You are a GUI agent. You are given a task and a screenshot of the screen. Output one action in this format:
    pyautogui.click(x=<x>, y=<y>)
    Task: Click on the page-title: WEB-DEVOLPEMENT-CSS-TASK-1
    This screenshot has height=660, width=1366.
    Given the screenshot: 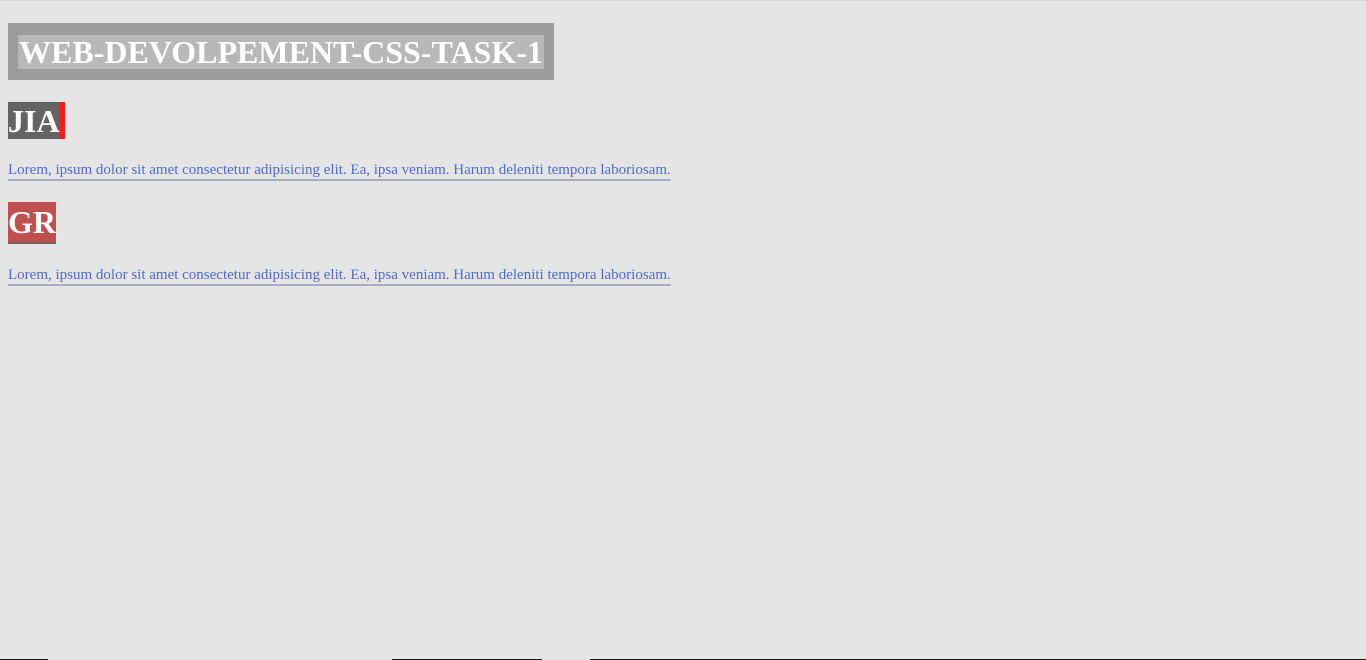 What is the action you would take?
    pyautogui.click(x=281, y=51)
    